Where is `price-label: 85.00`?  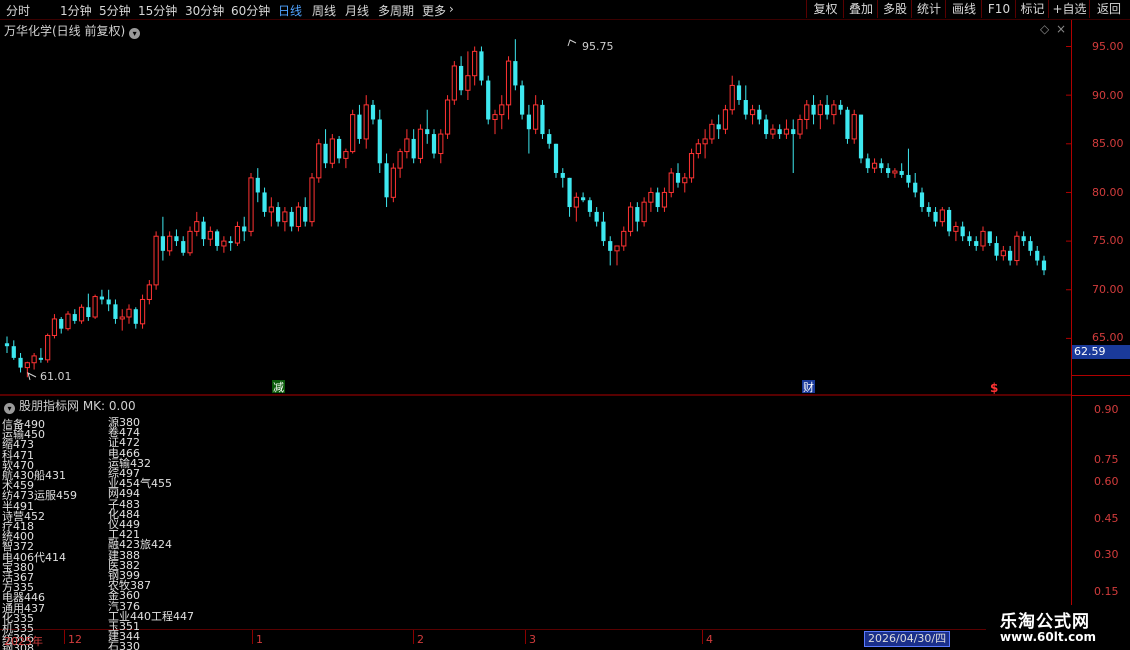 price-label: 85.00 is located at coordinates (1108, 143).